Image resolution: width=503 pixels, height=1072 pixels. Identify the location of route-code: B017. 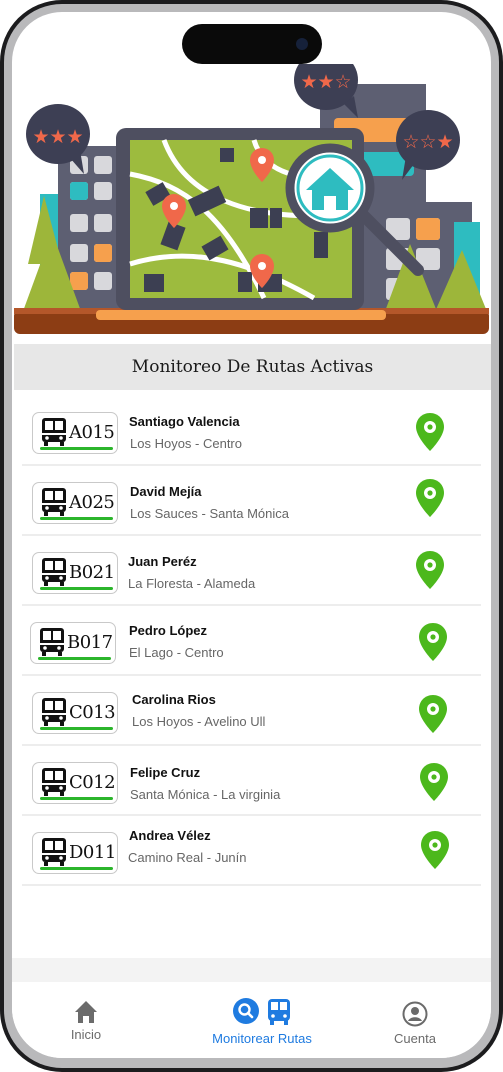
(90, 642).